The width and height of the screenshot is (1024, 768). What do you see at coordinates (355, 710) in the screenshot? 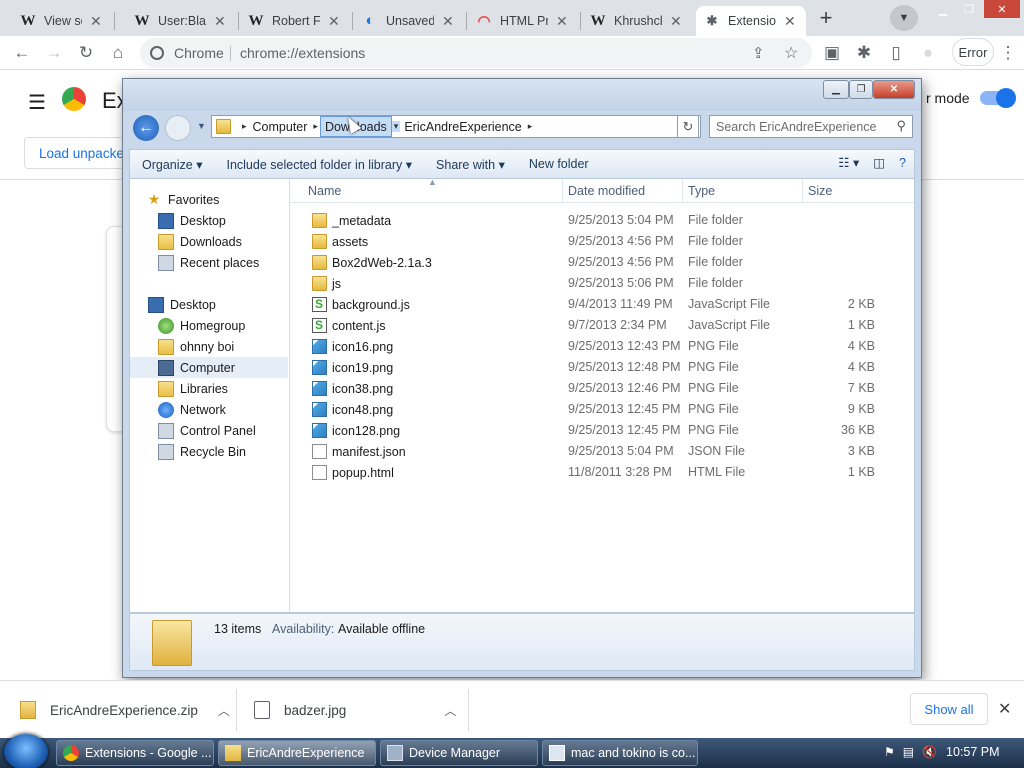
I see `download-item: badzer.jpg ︿` at bounding box center [355, 710].